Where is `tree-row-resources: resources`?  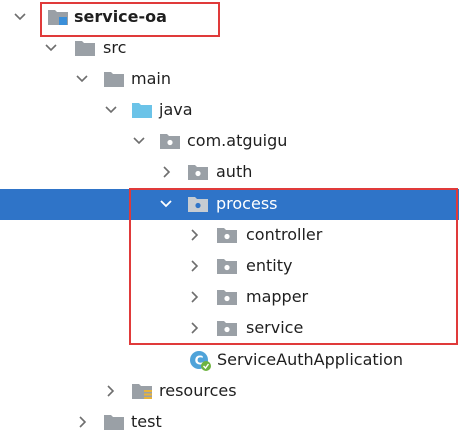
tree-row-resources: resources is located at coordinates (229, 391).